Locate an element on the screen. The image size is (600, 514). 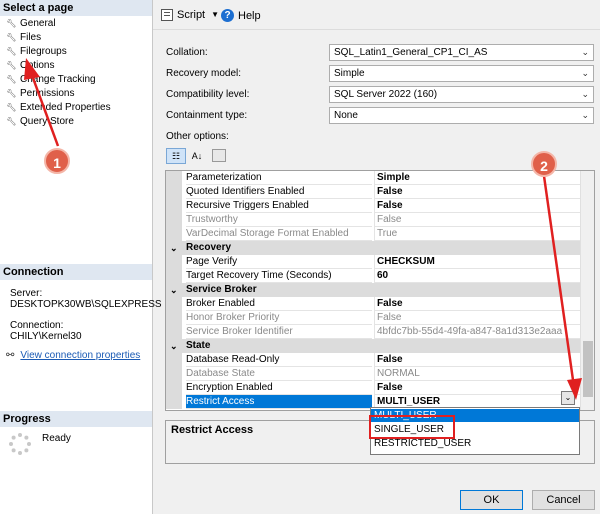
arrow-one-head is located at coordinates (32, 69).